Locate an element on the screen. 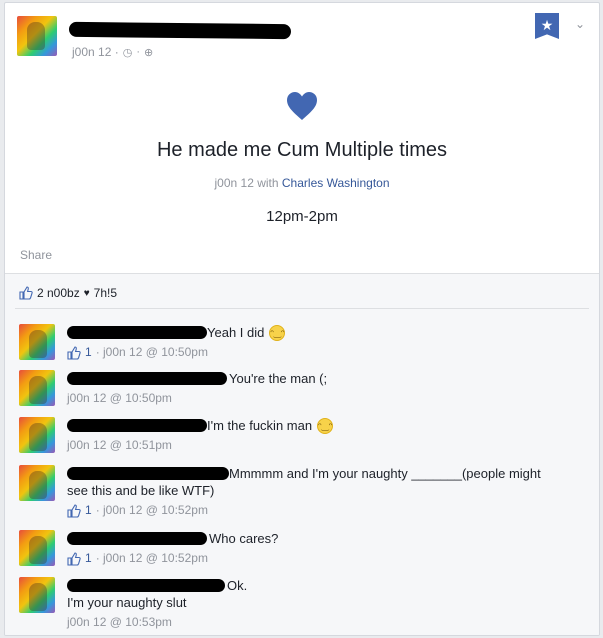 This screenshot has height=638, width=603. globe-icon: ⊕ is located at coordinates (148, 52).